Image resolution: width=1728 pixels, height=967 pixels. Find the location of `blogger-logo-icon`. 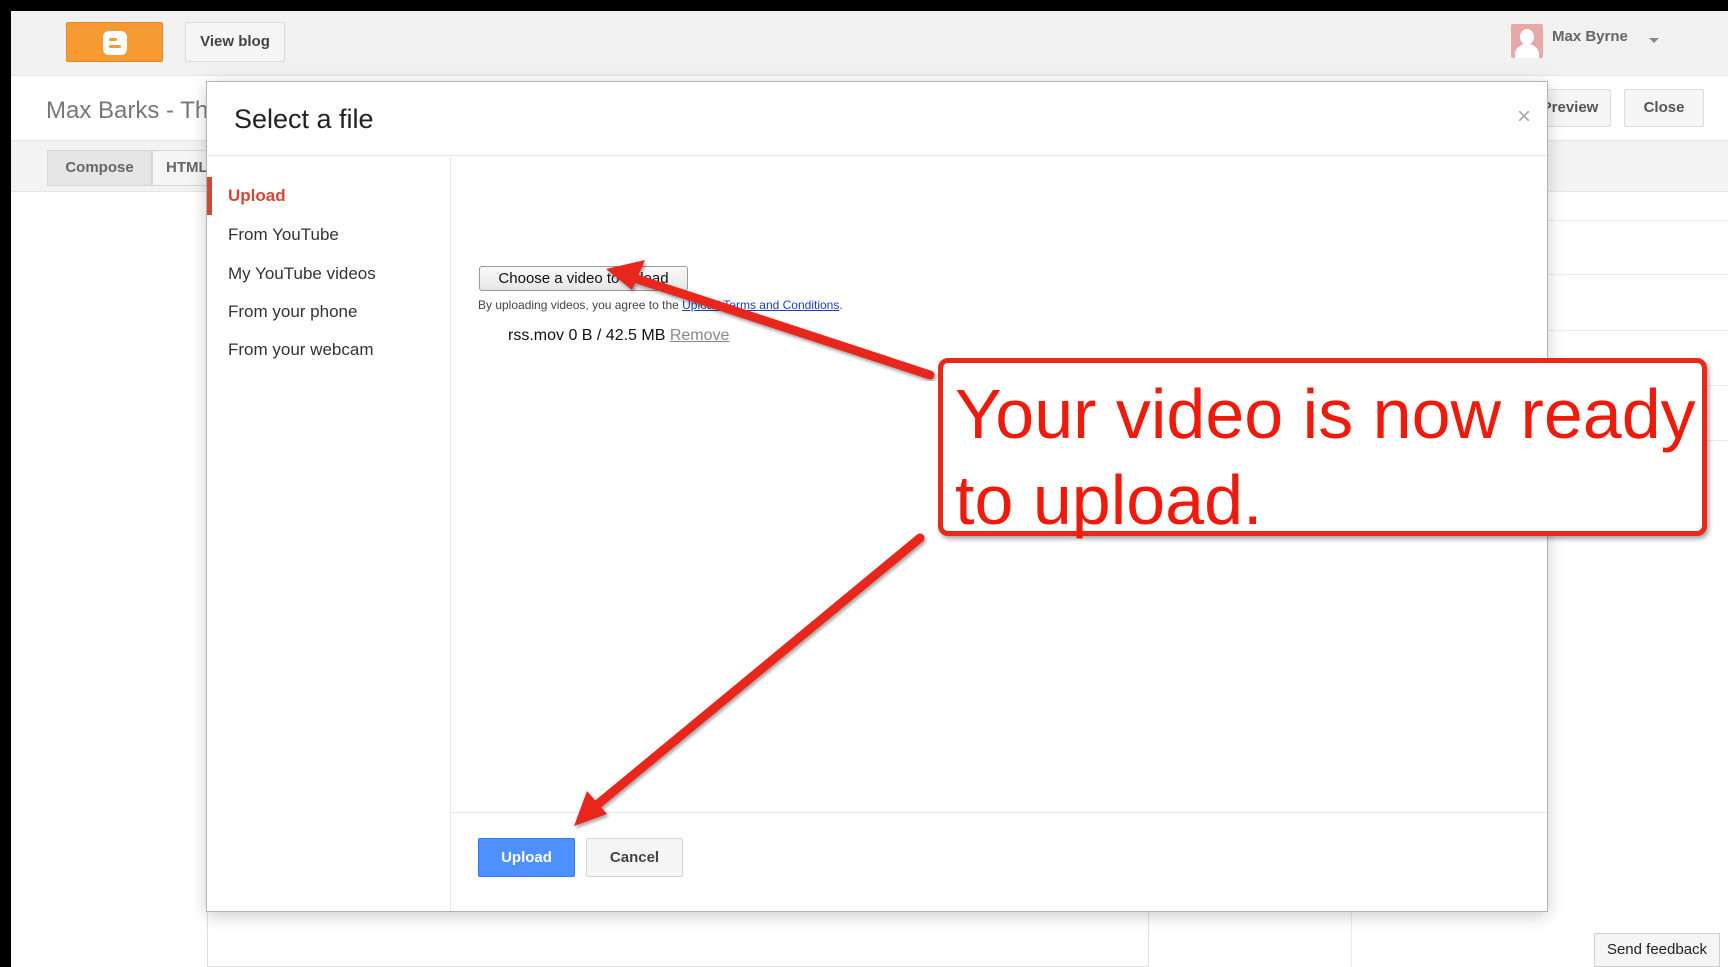

blogger-logo-icon is located at coordinates (115, 43).